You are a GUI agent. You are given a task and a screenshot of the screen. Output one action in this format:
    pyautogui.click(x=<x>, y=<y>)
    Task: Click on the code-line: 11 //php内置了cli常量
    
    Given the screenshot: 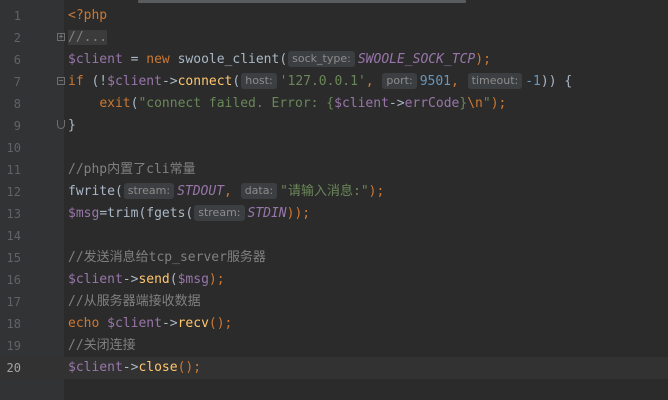 What is the action you would take?
    pyautogui.click(x=334, y=170)
    